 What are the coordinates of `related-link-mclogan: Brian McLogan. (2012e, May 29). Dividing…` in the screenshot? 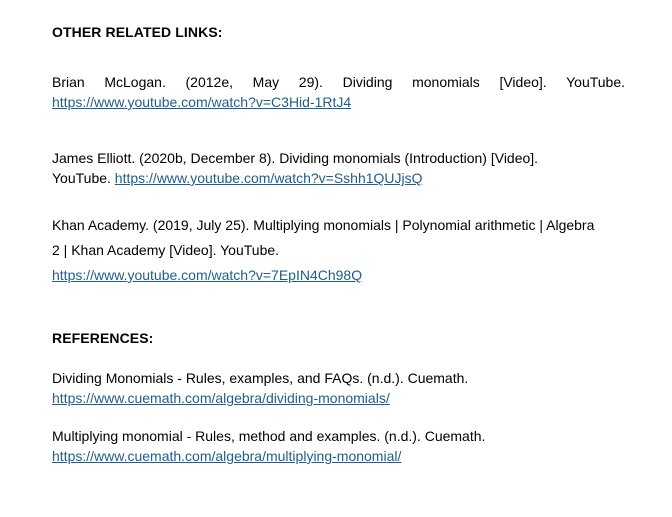 It's located at (338, 92).